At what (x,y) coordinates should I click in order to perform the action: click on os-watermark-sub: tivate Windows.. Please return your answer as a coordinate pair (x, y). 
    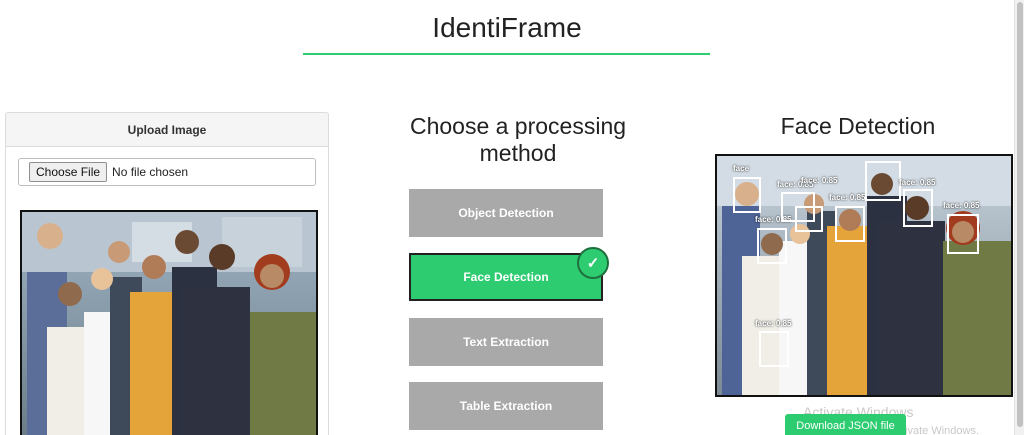
    Looking at the image, I should click on (941, 430).